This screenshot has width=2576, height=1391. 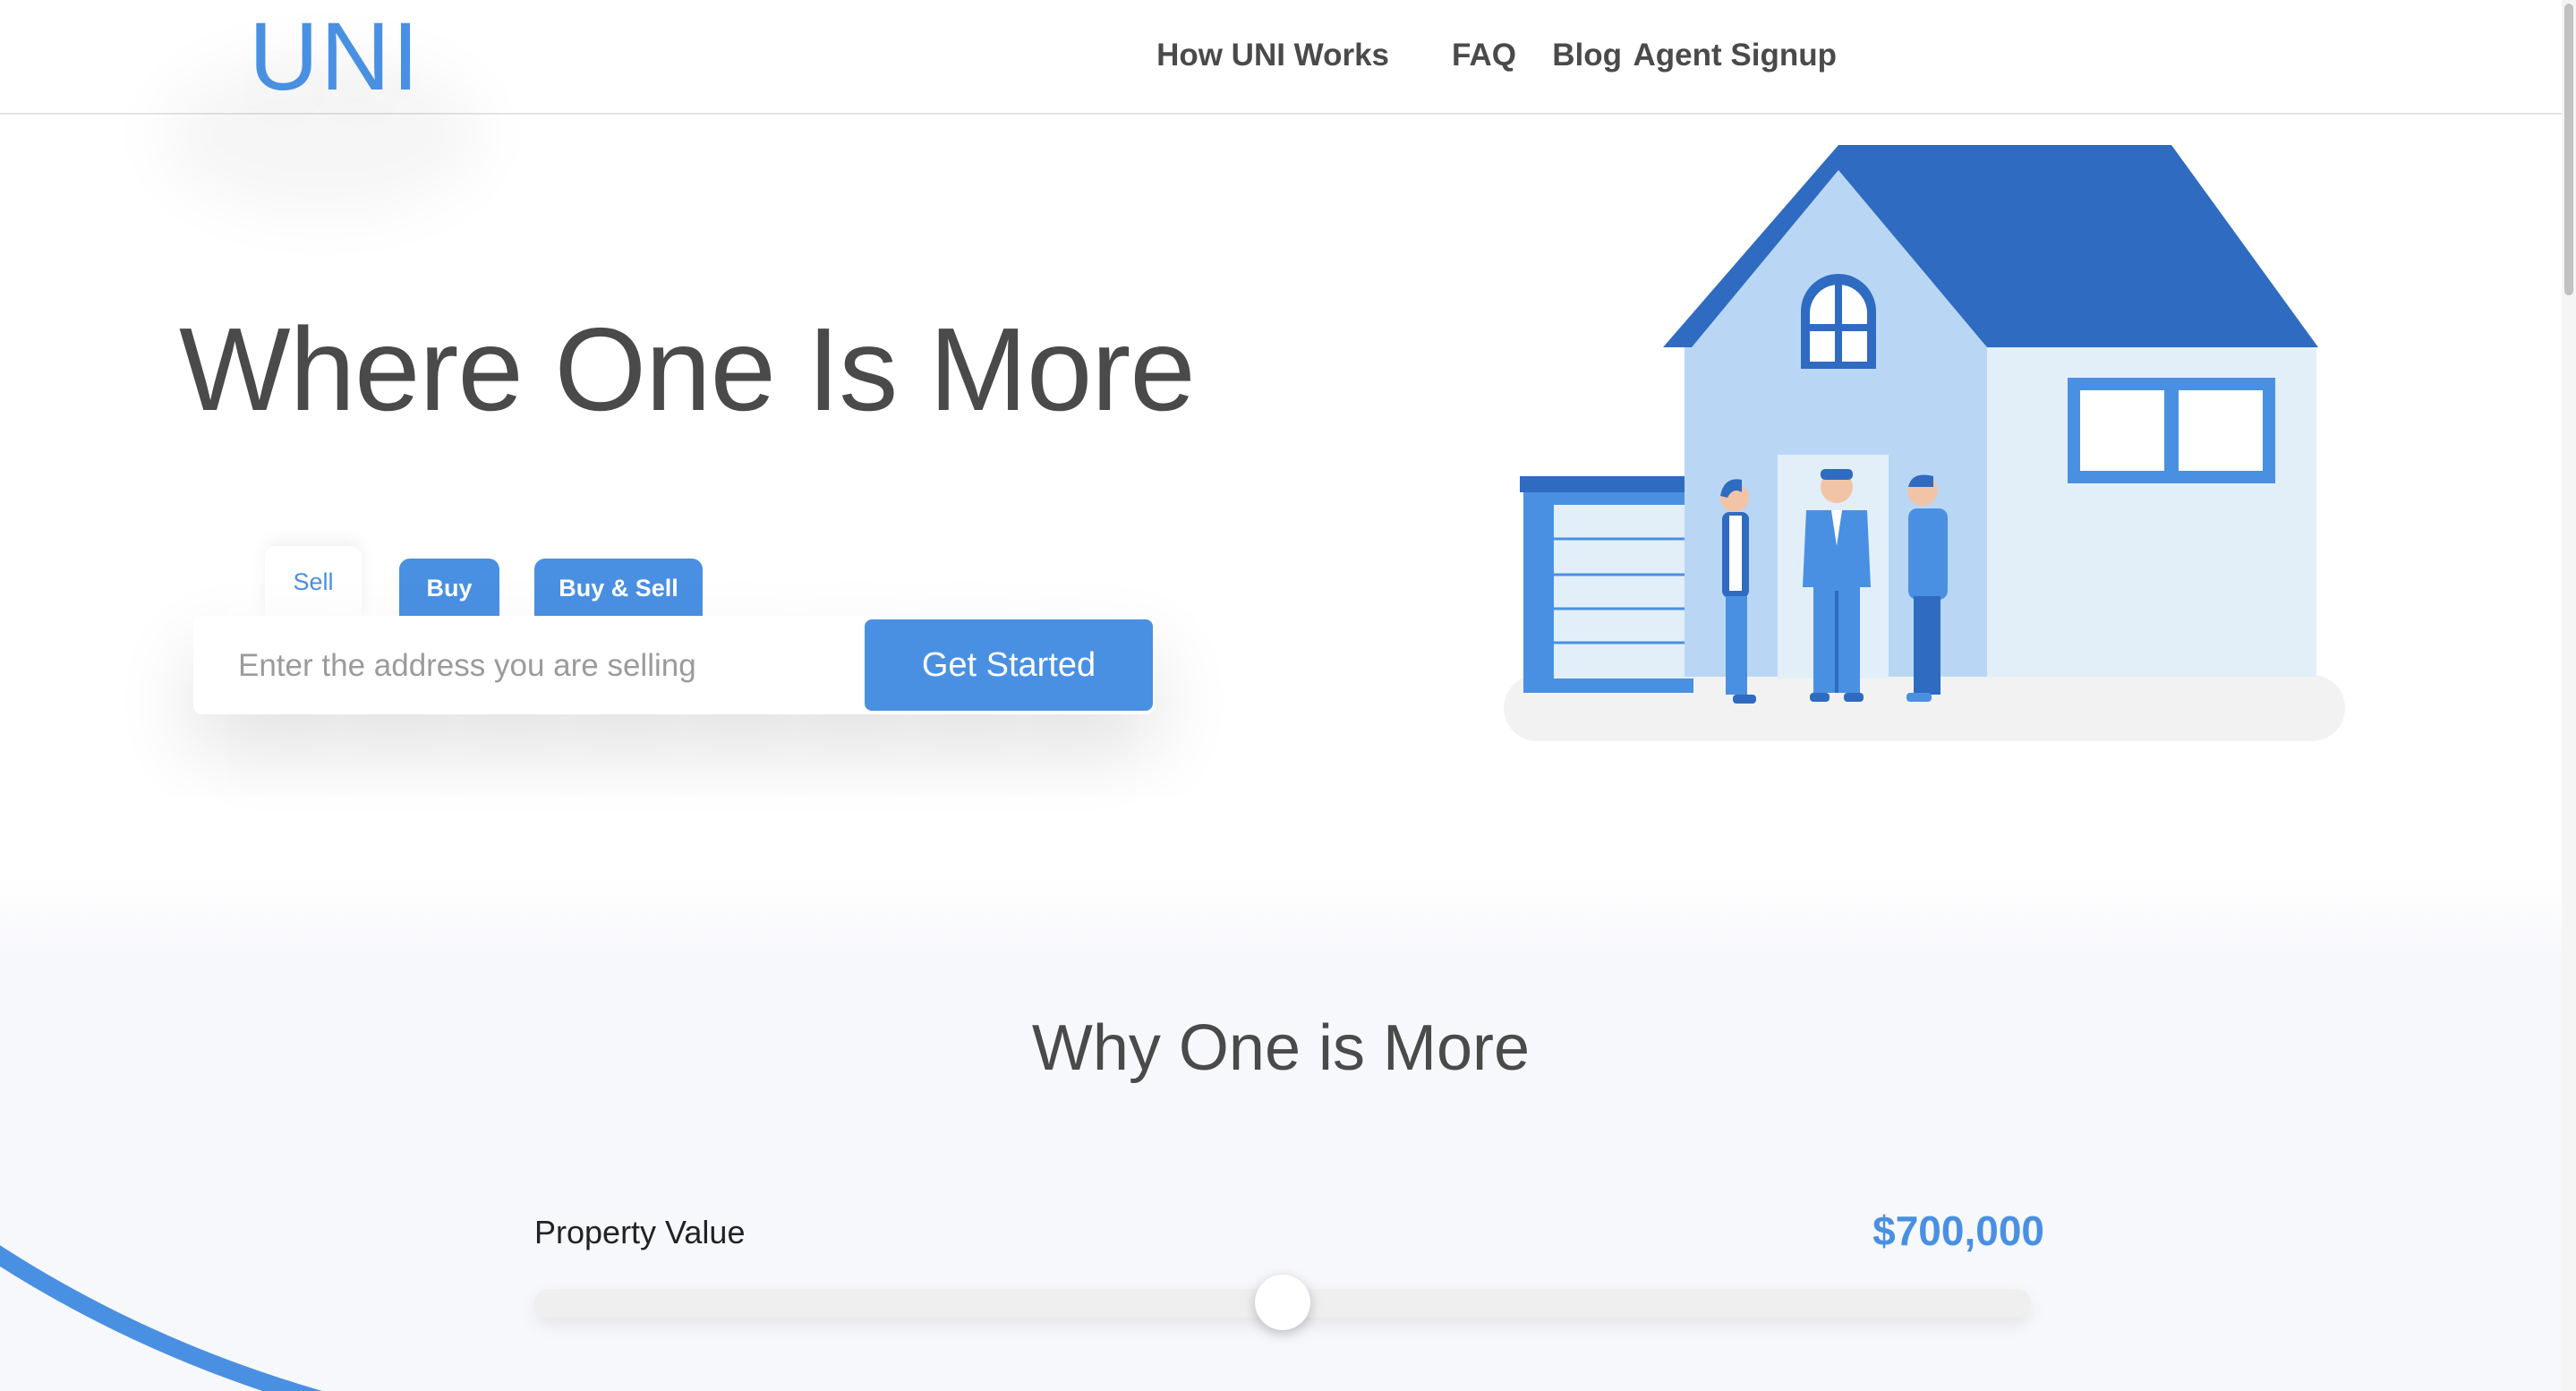 What do you see at coordinates (2171, 431) in the screenshot?
I see `side-window` at bounding box center [2171, 431].